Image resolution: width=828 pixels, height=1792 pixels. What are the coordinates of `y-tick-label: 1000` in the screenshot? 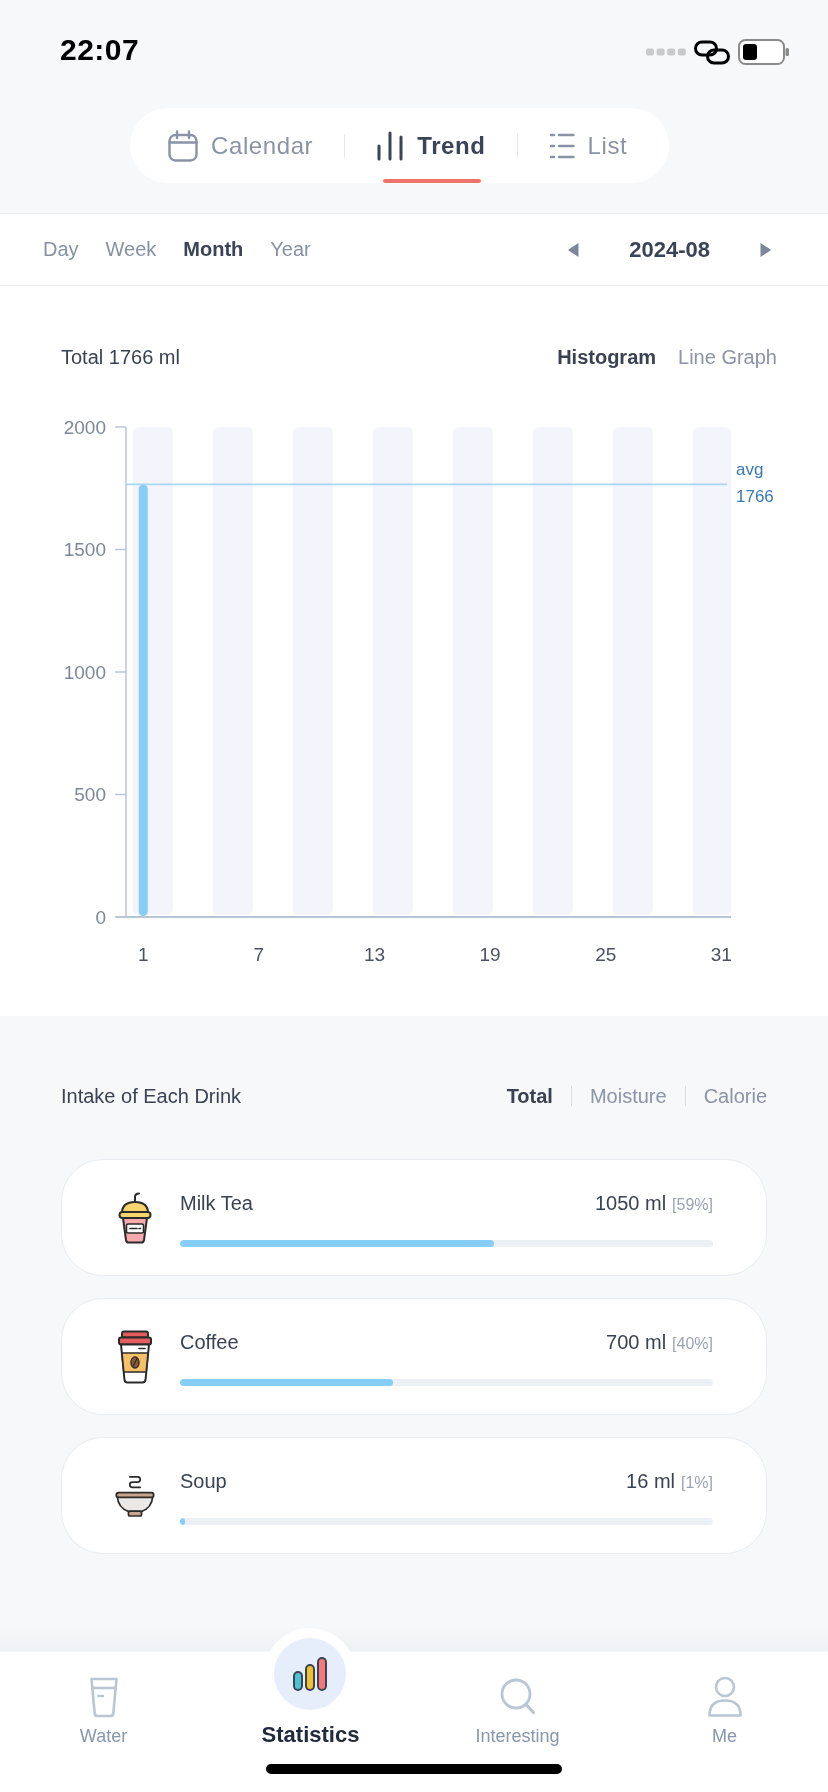 It's located at (84, 672).